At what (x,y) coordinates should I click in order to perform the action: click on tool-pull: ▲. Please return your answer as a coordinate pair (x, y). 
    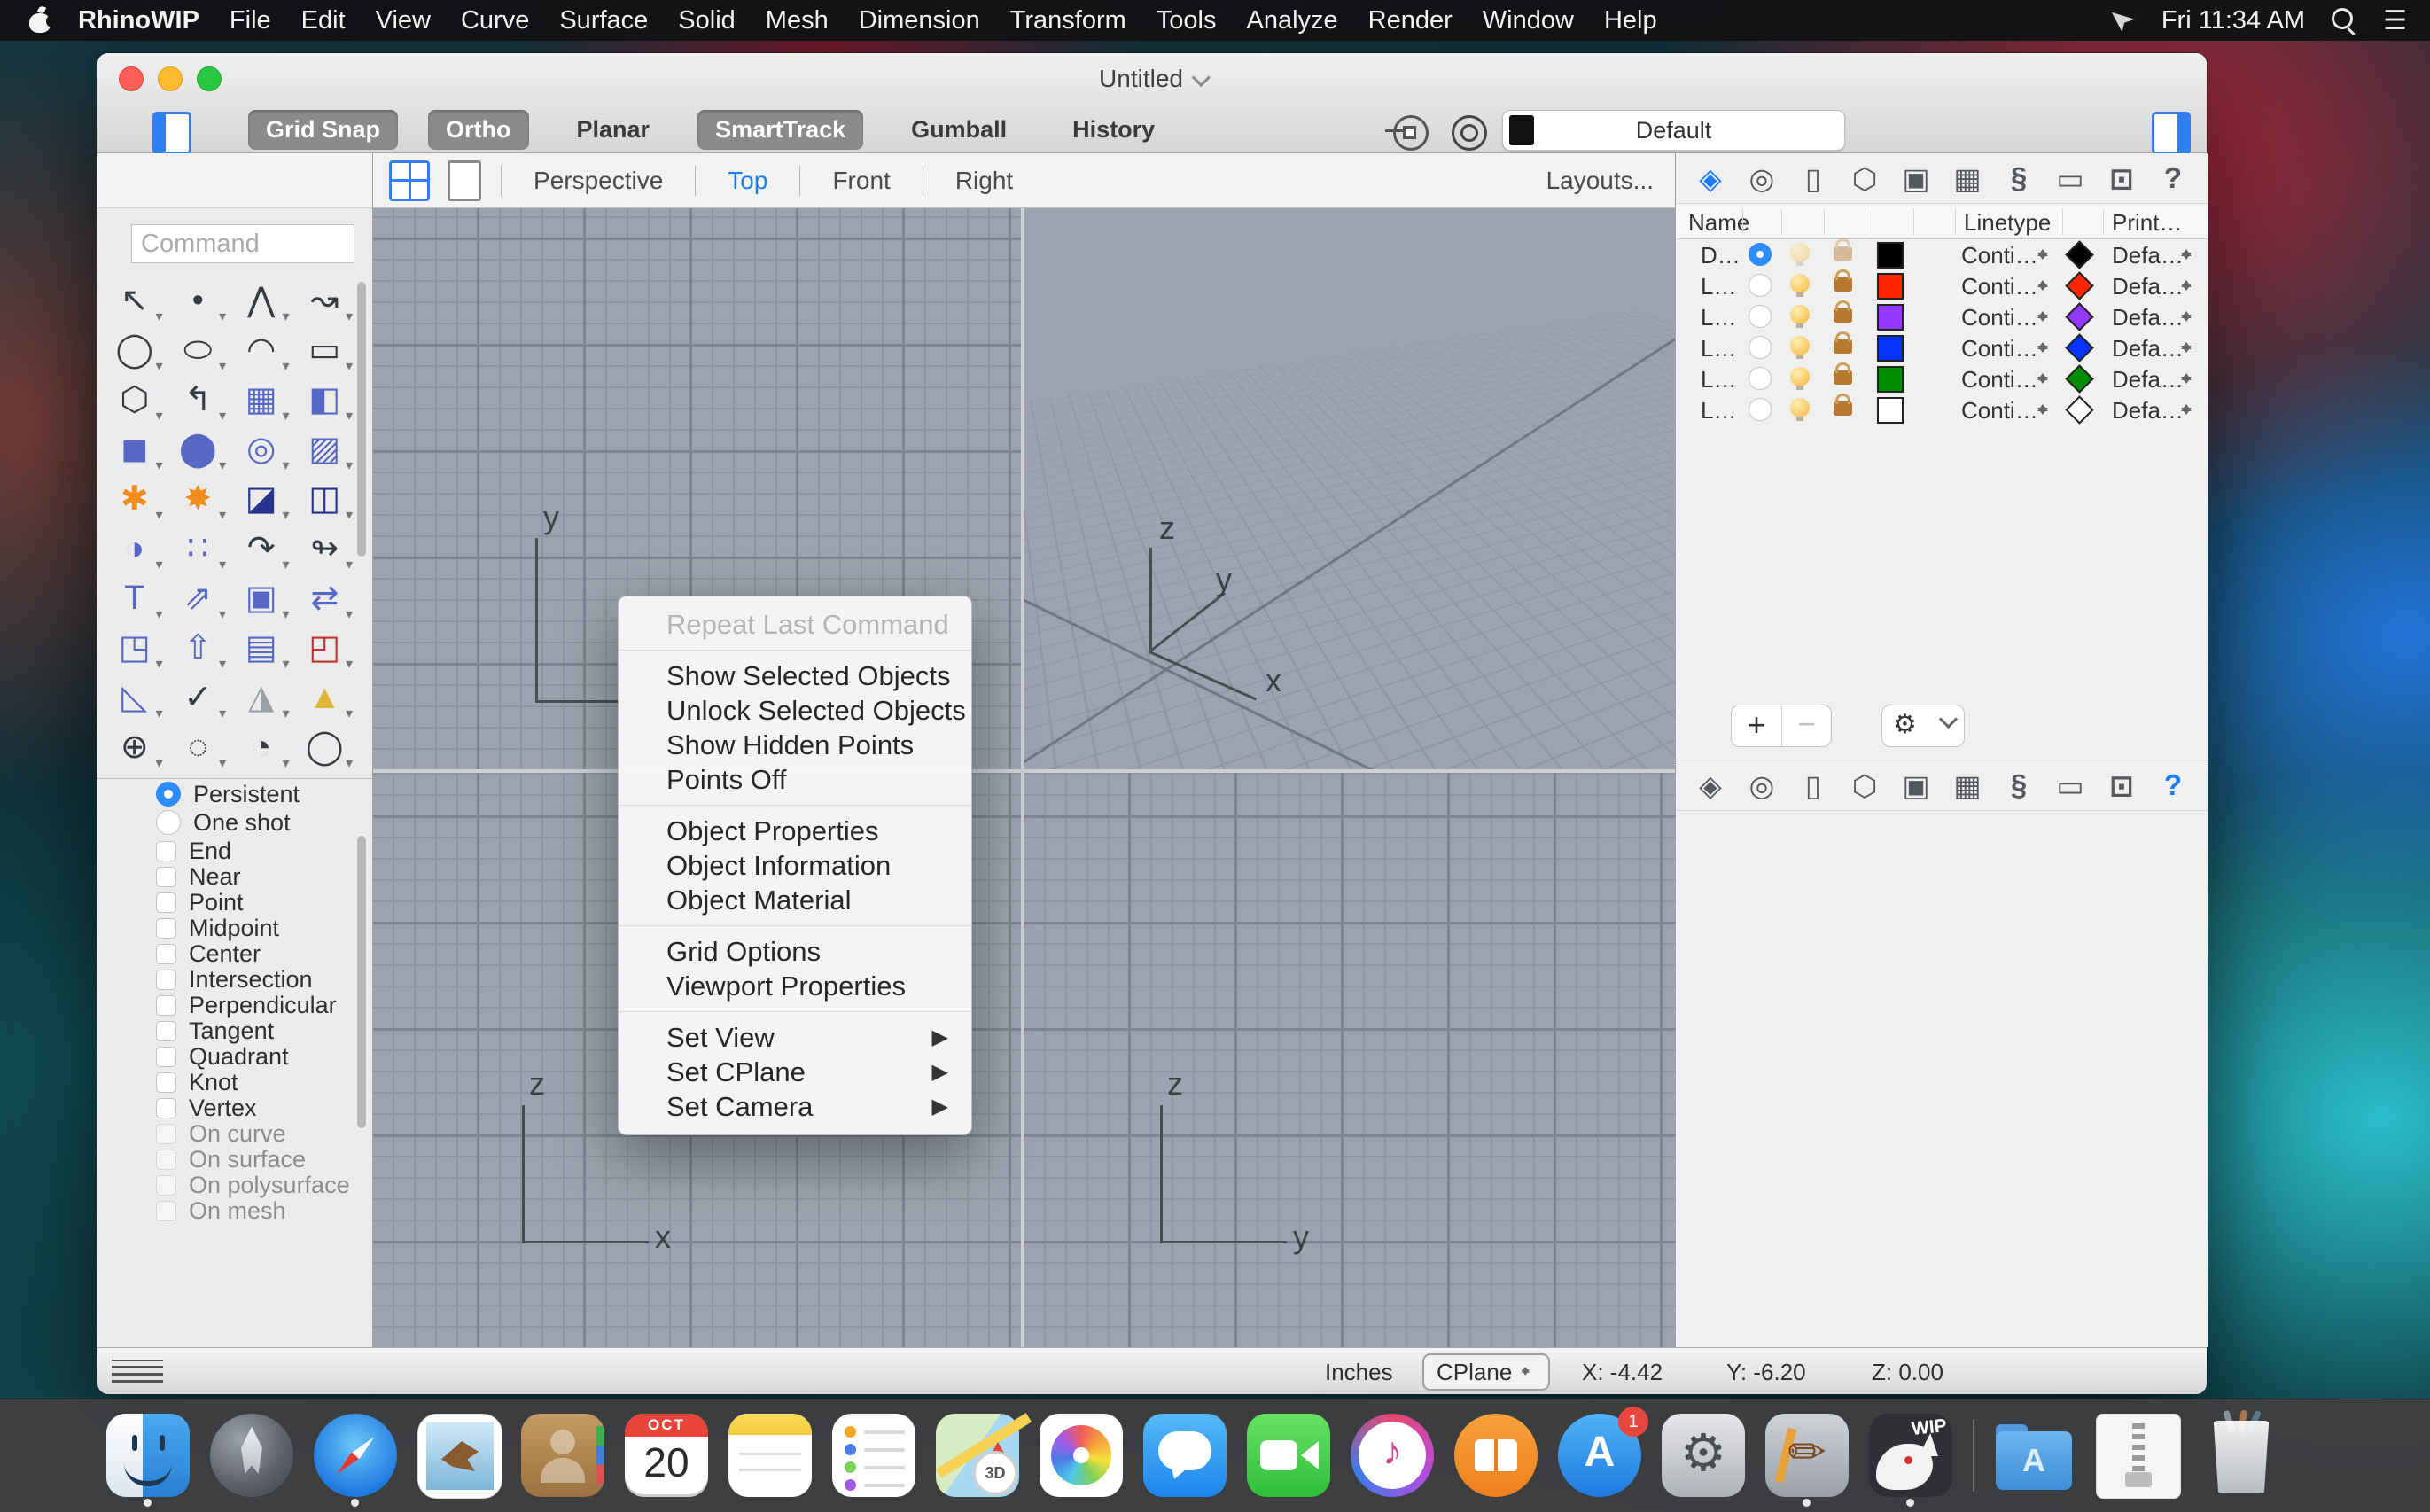
    Looking at the image, I should click on (325, 698).